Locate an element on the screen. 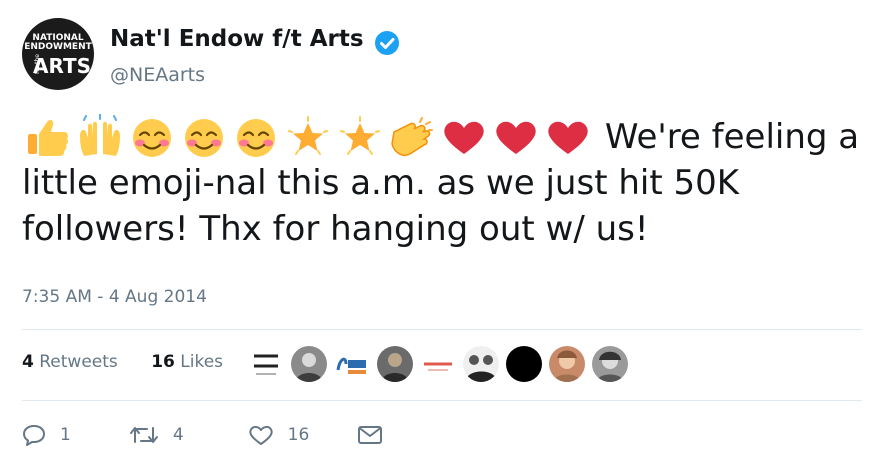 The width and height of the screenshot is (895, 468). reply-button: 1 is located at coordinates (46, 435).